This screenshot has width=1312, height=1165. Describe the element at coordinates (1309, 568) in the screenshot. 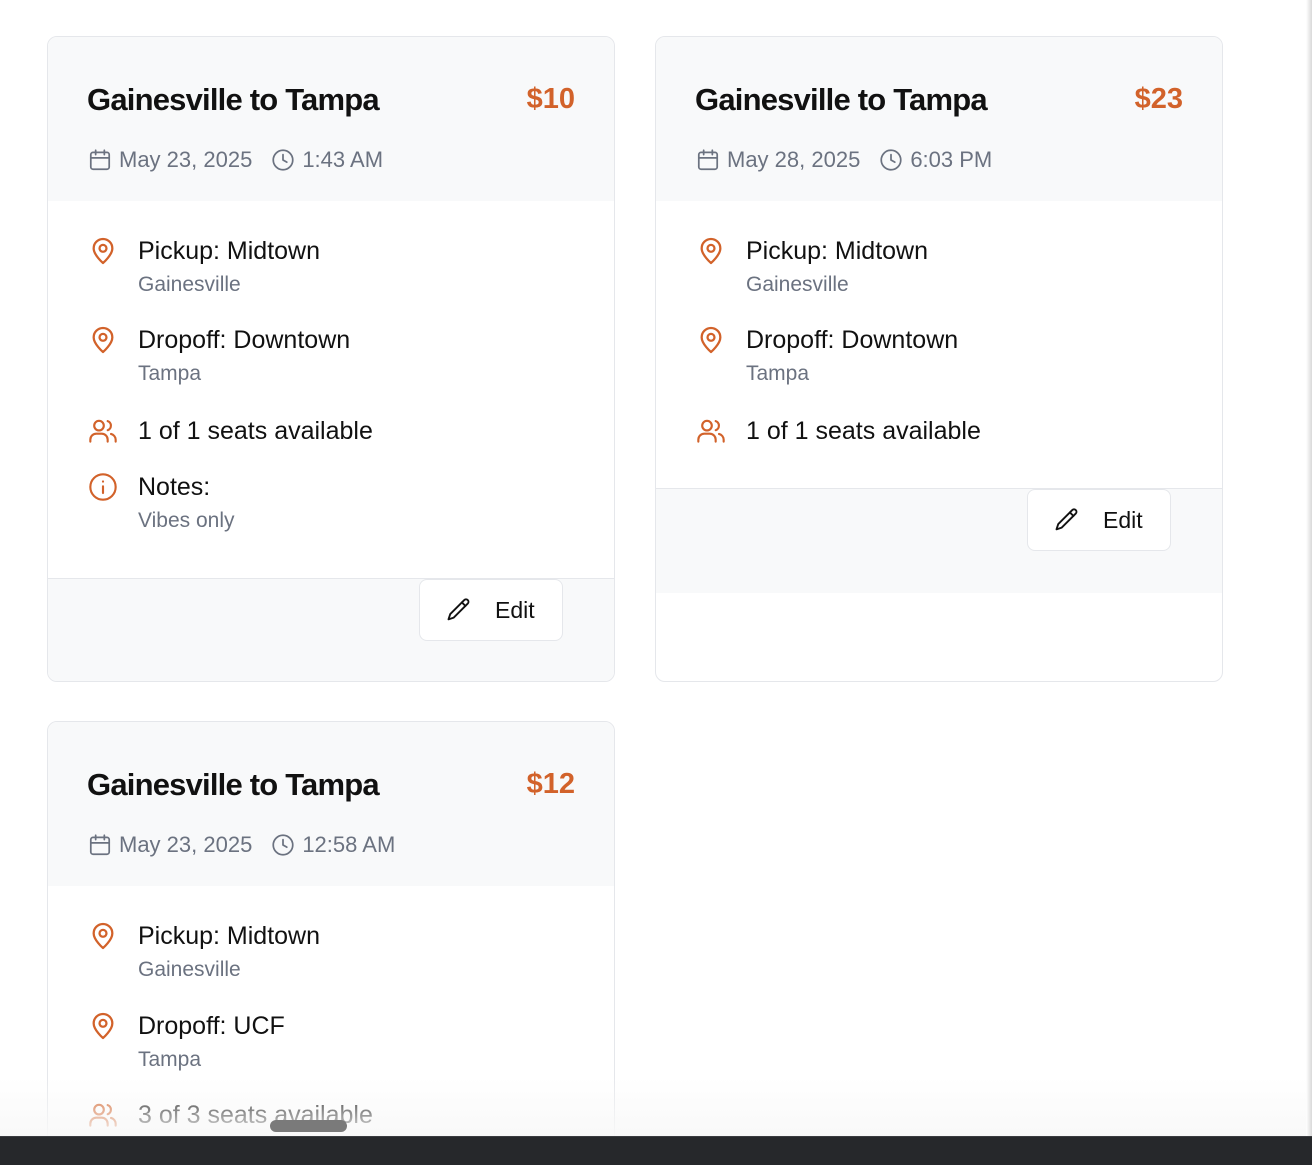

I see `window-edge` at that location.